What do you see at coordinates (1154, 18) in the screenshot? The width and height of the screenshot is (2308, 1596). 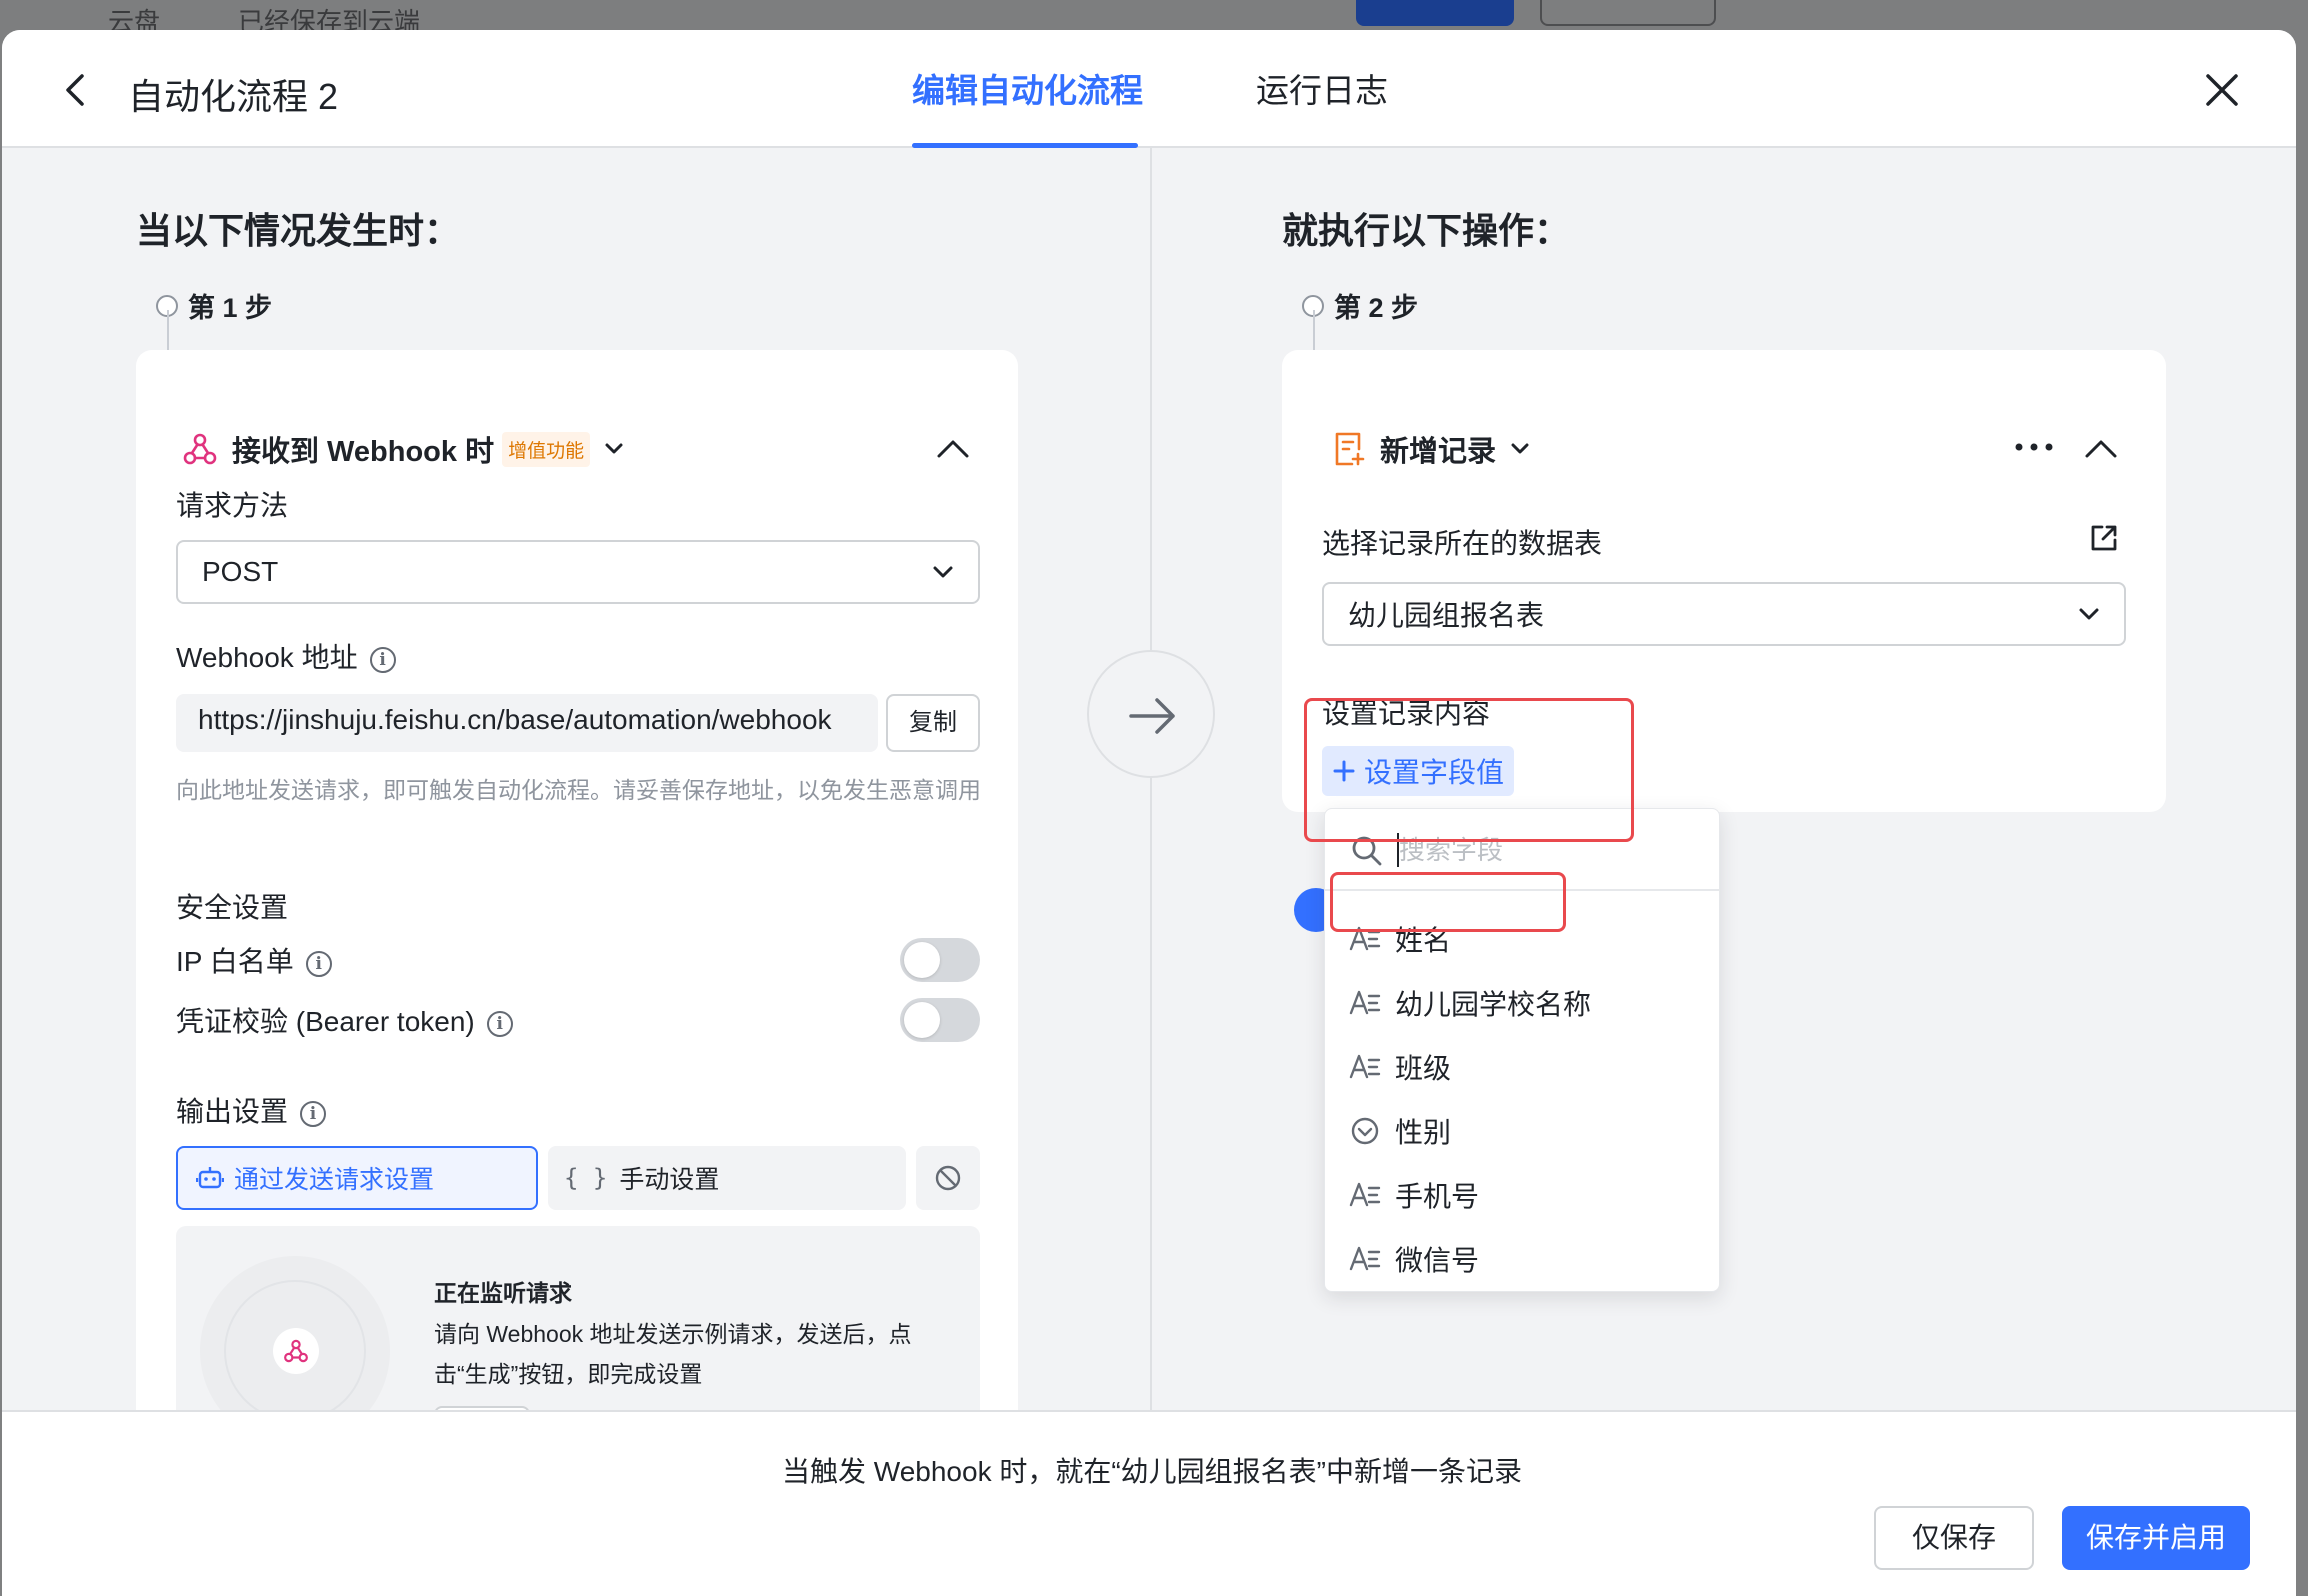 I see `background-app-bar: 云盘 已经保存到云端` at bounding box center [1154, 18].